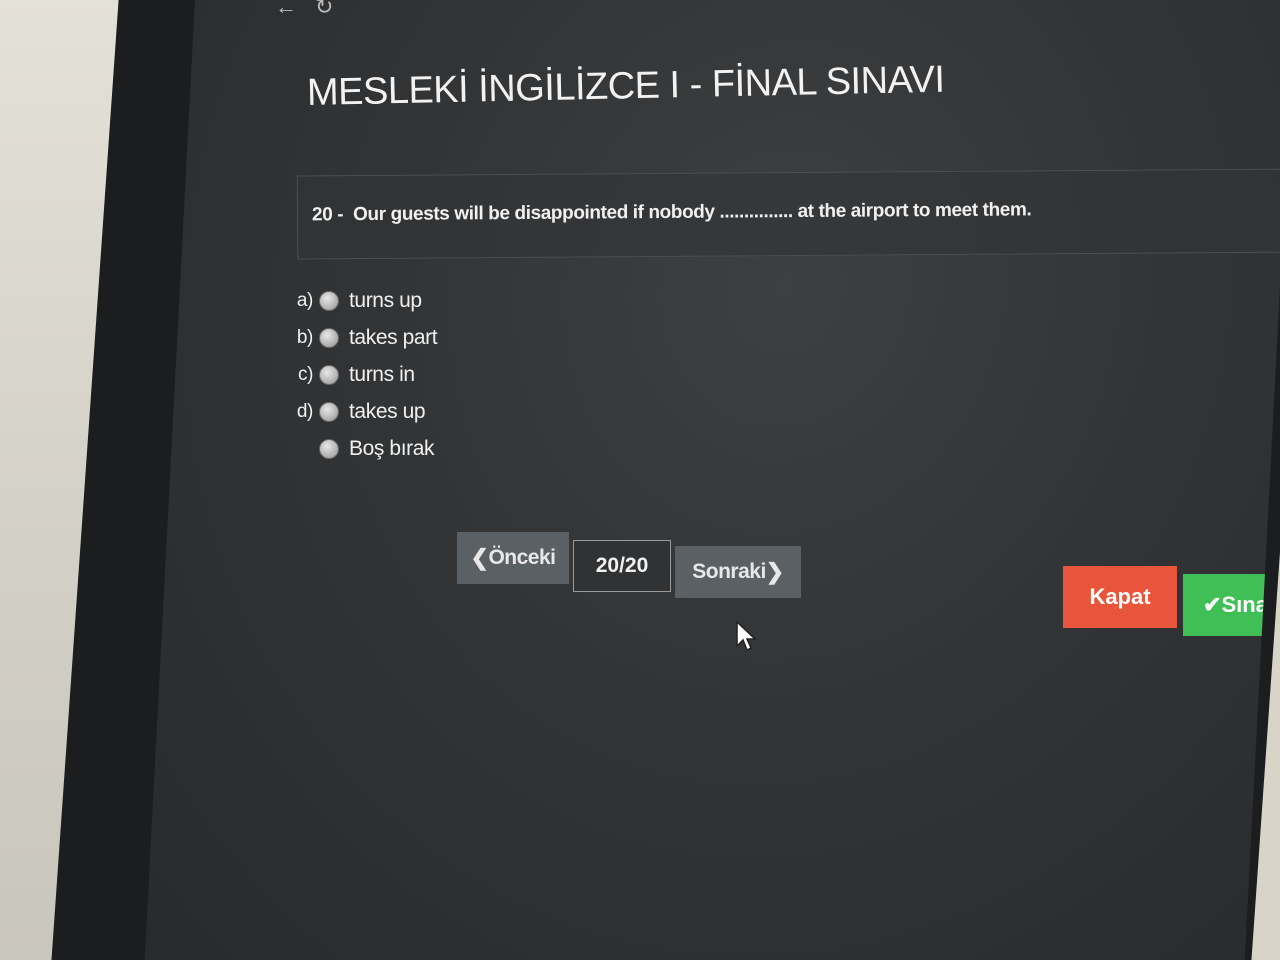  What do you see at coordinates (305, 374) in the screenshot?
I see `option-letter: c)` at bounding box center [305, 374].